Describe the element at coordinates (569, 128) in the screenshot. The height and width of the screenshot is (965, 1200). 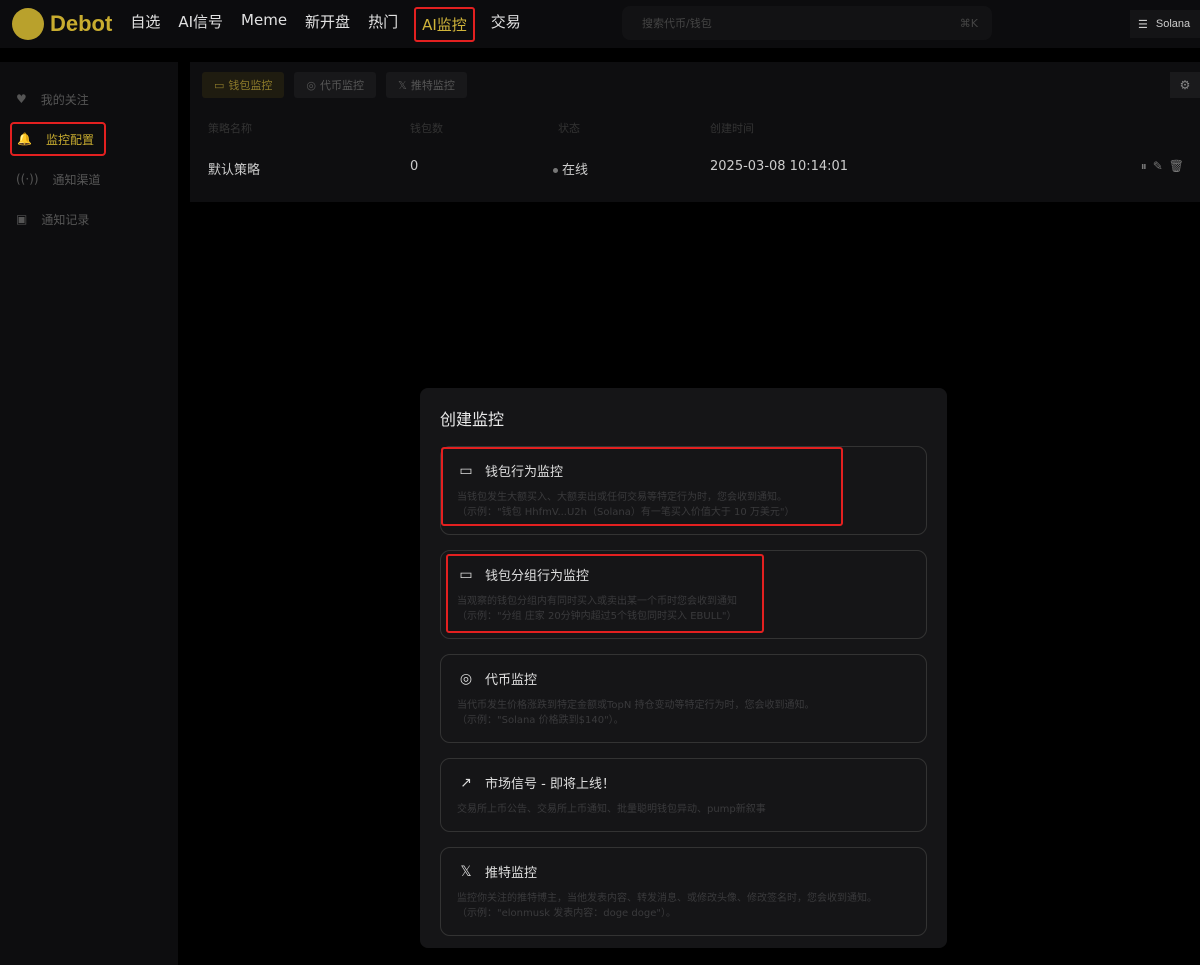
I see `column-header: 状态` at that location.